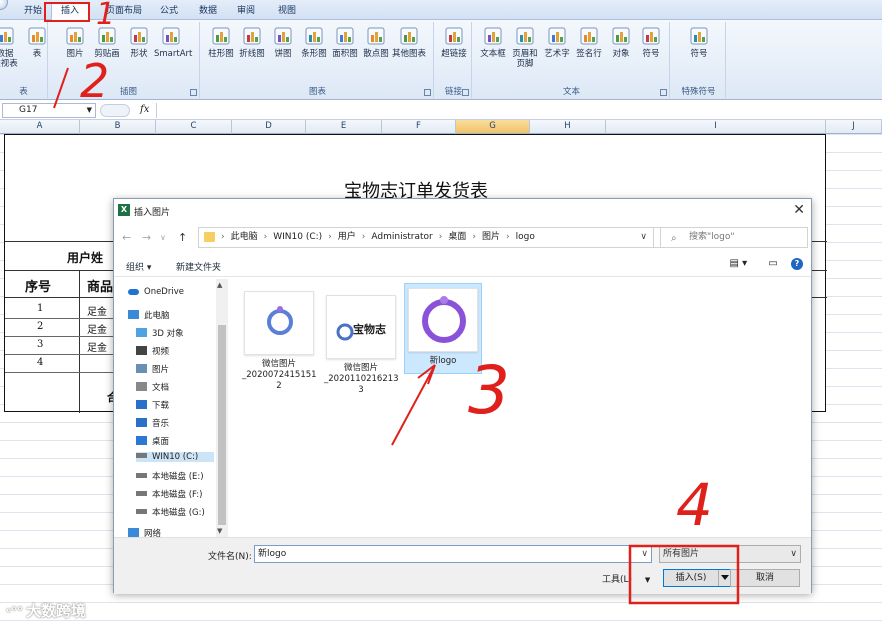 The height and width of the screenshot is (630, 882). Describe the element at coordinates (246, 12) in the screenshot. I see `ribbon-tab: 审阅` at that location.